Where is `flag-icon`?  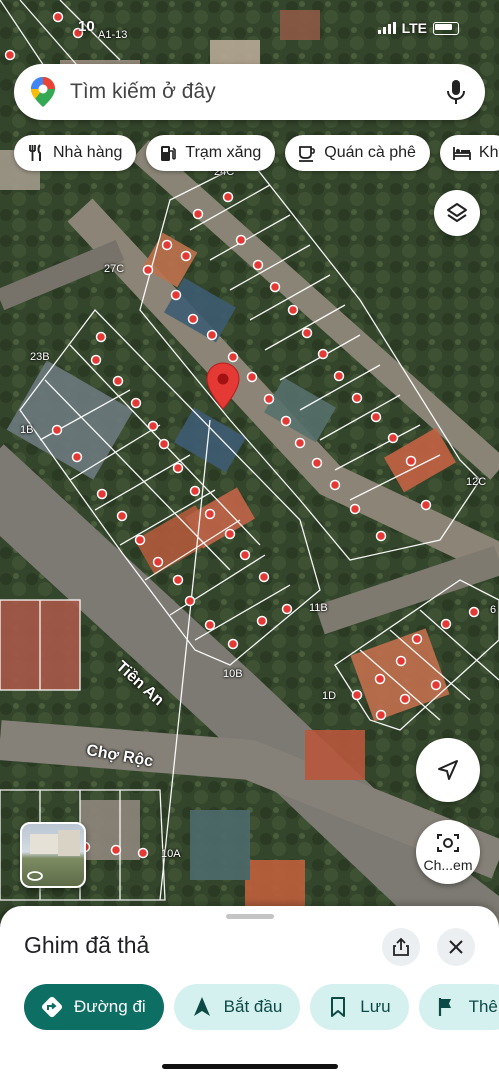 flag-icon is located at coordinates (444, 1007).